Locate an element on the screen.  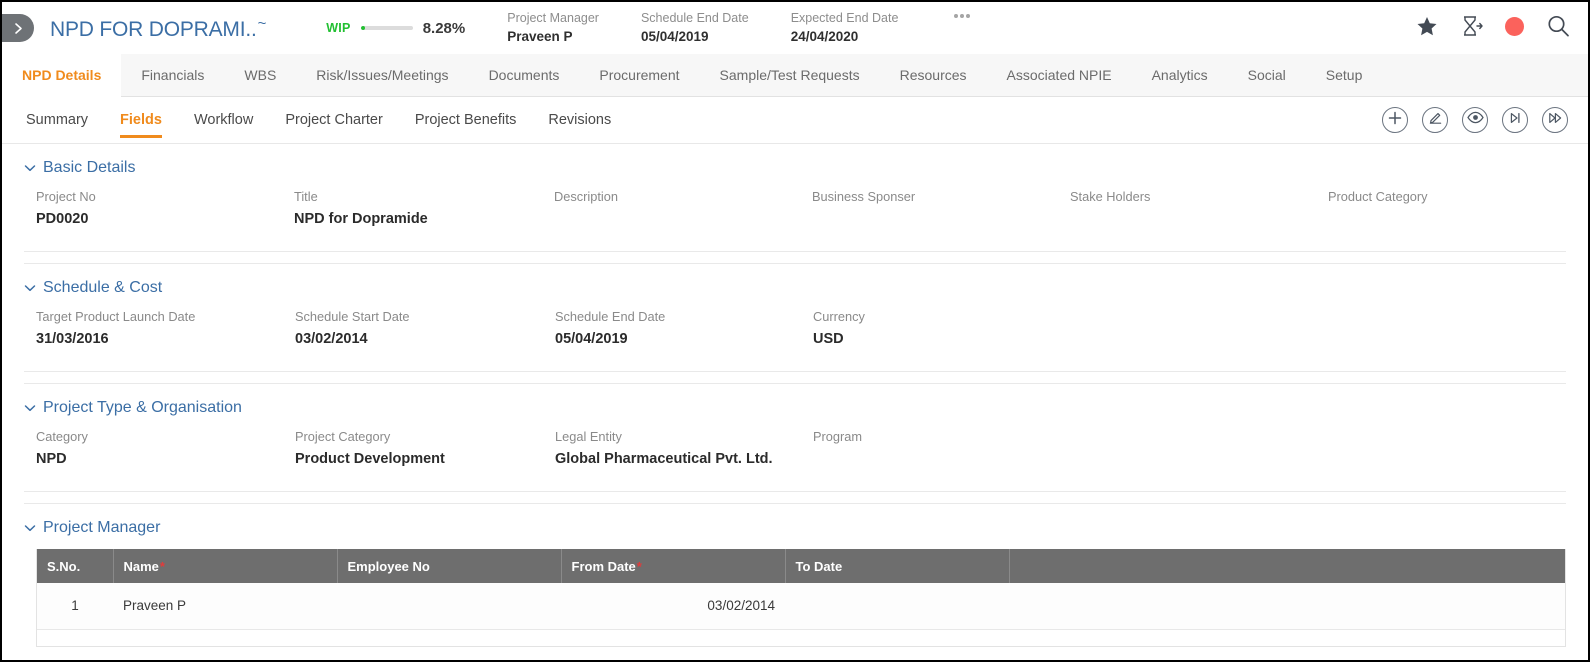
field-label: Legal Entity is located at coordinates (588, 436).